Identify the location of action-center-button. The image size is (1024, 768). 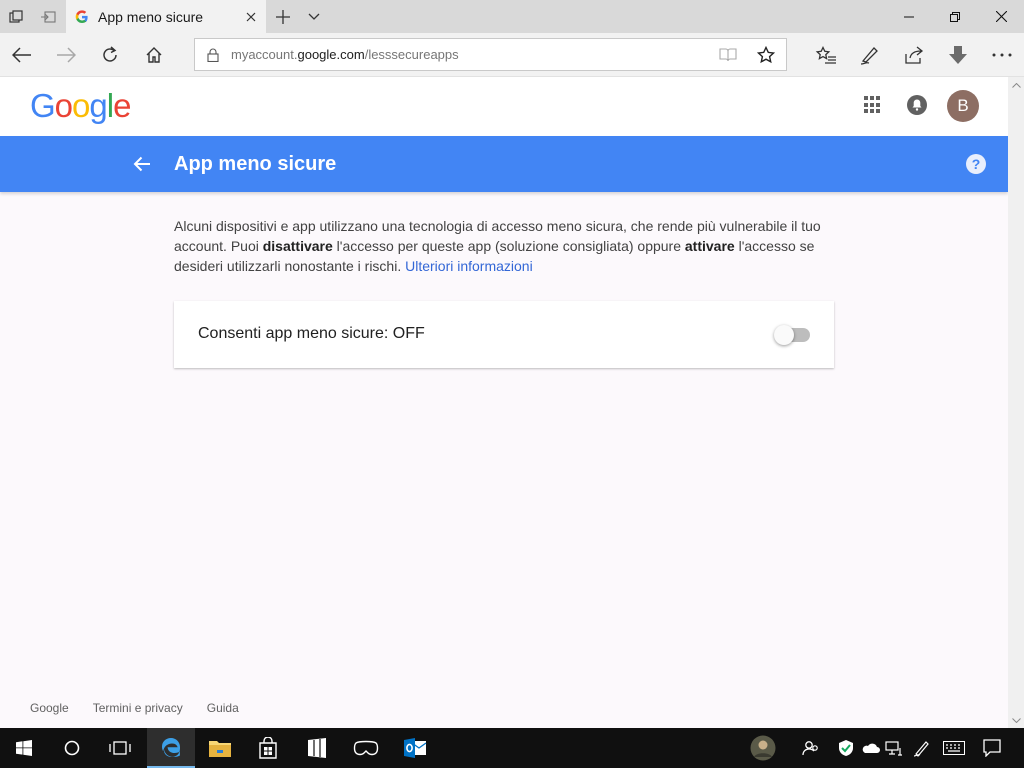
(992, 748).